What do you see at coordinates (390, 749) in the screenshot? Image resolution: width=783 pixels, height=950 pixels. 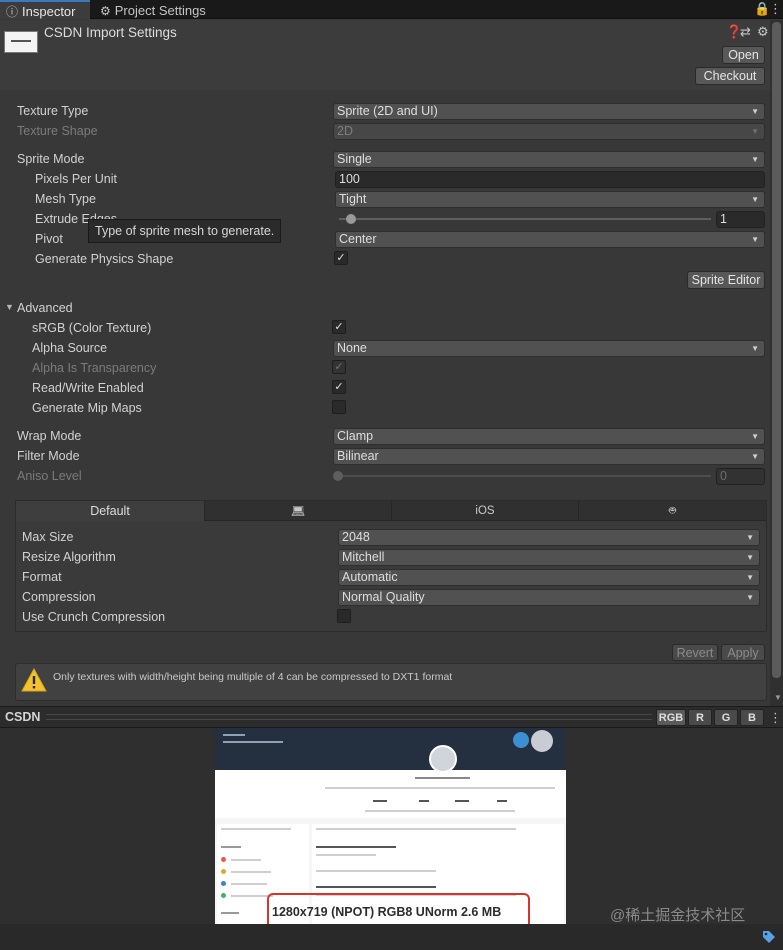 I see `image-banner` at bounding box center [390, 749].